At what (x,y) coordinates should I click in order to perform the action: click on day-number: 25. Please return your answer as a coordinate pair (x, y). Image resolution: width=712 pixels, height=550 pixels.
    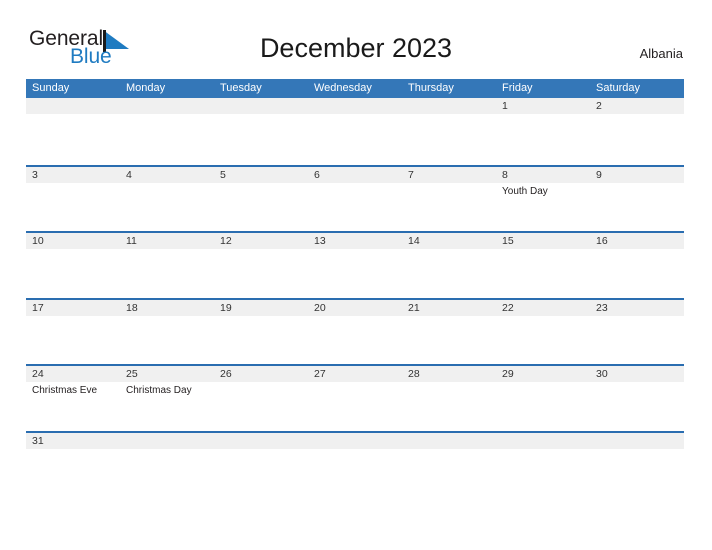
    Looking at the image, I should click on (132, 374).